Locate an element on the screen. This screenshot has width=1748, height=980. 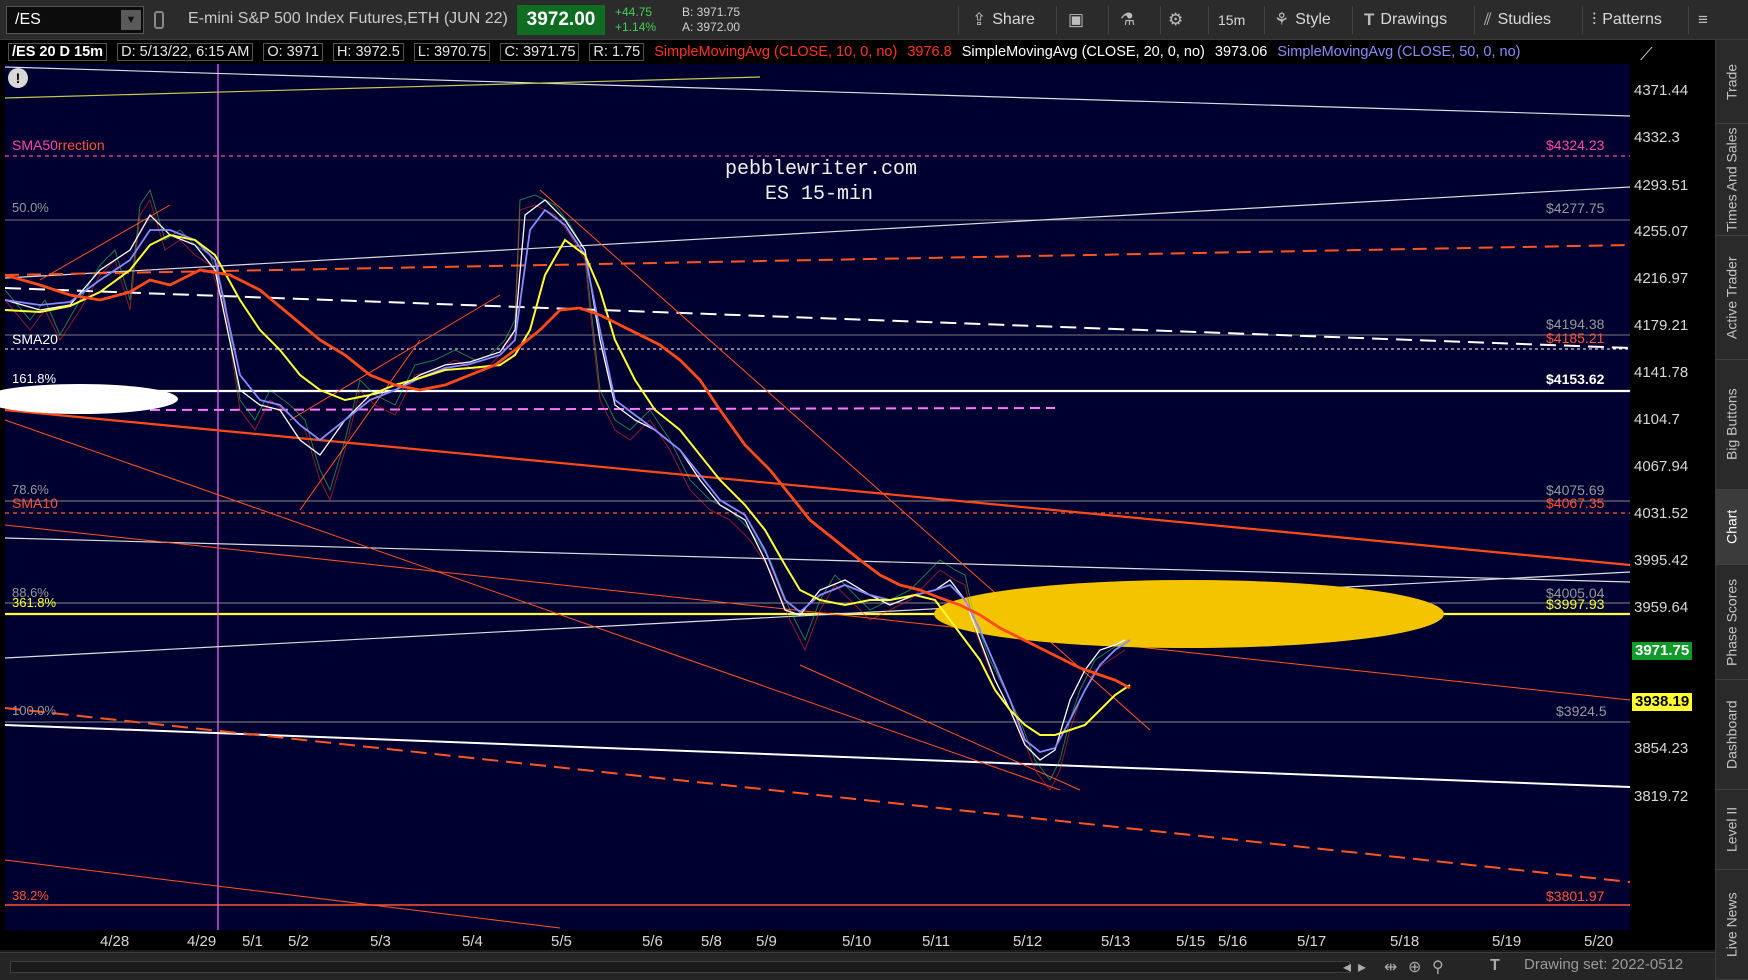
warning-icon: ! is located at coordinates (18, 78).